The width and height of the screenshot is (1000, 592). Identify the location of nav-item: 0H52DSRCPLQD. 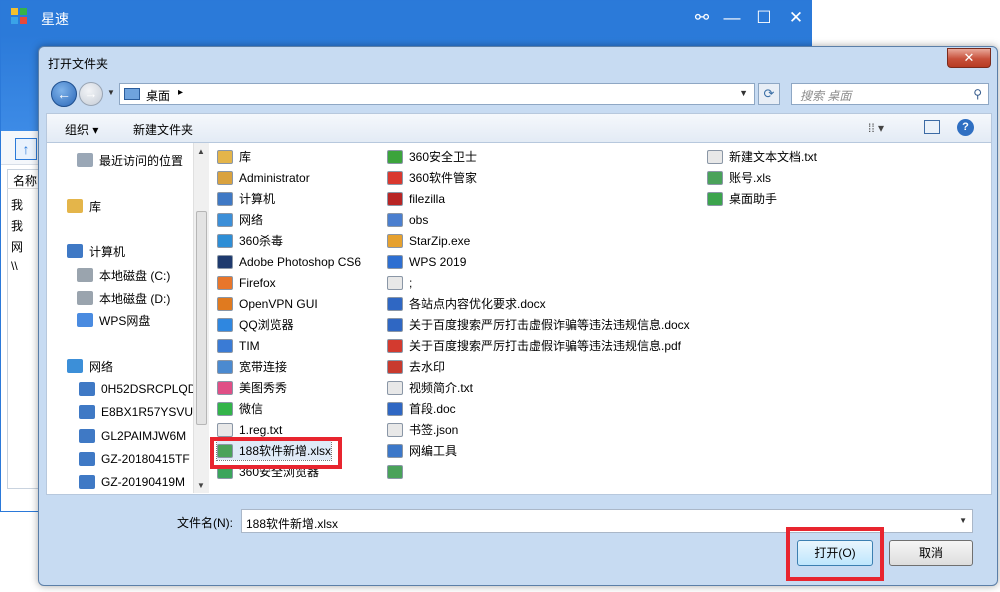
(136, 389).